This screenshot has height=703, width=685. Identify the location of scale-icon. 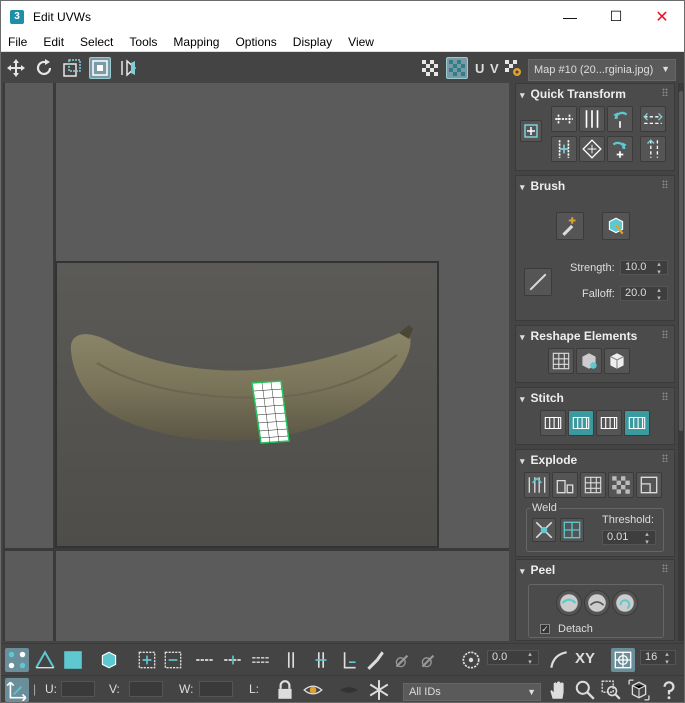
(72, 68).